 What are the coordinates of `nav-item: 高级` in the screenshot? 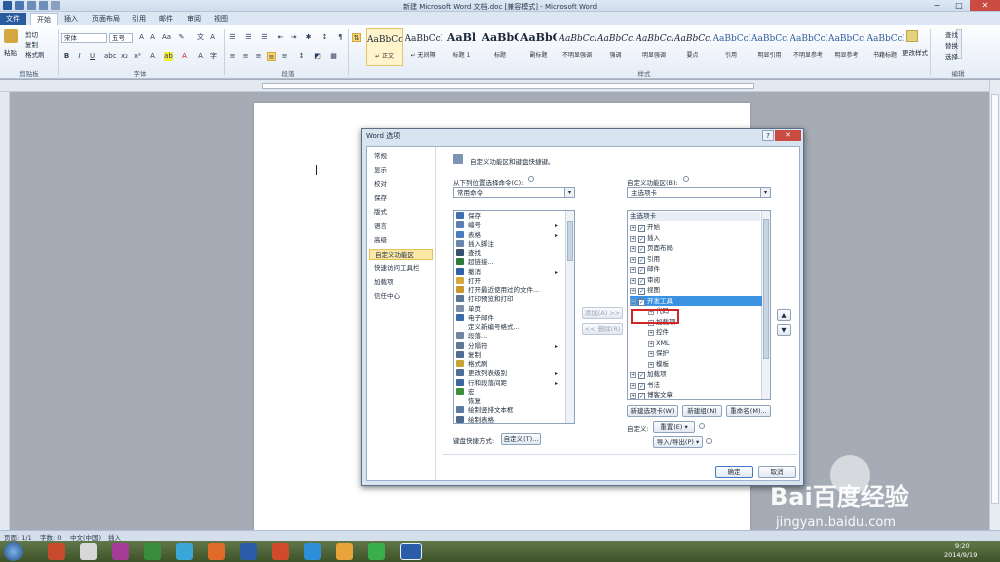 It's located at (401, 240).